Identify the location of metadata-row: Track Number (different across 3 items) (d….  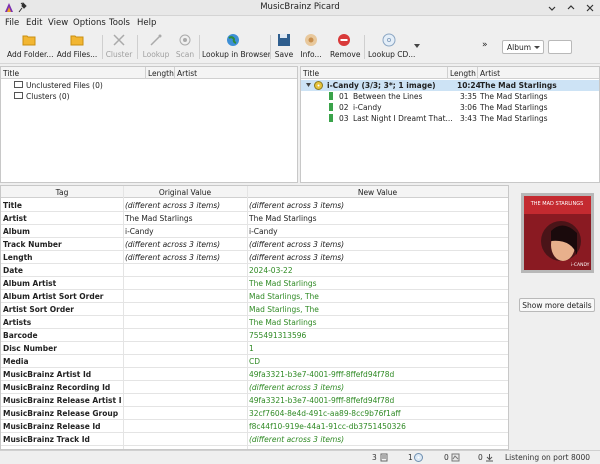
(254, 244).